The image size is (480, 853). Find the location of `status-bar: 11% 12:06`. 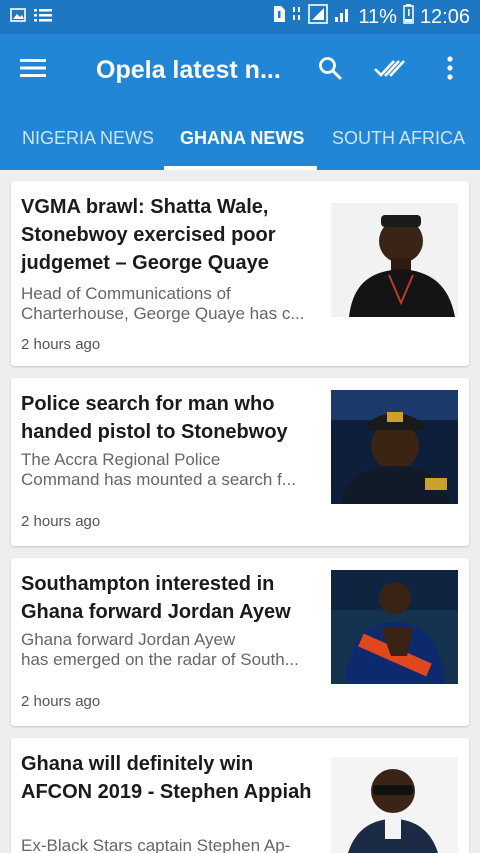

status-bar: 11% 12:06 is located at coordinates (240, 17).